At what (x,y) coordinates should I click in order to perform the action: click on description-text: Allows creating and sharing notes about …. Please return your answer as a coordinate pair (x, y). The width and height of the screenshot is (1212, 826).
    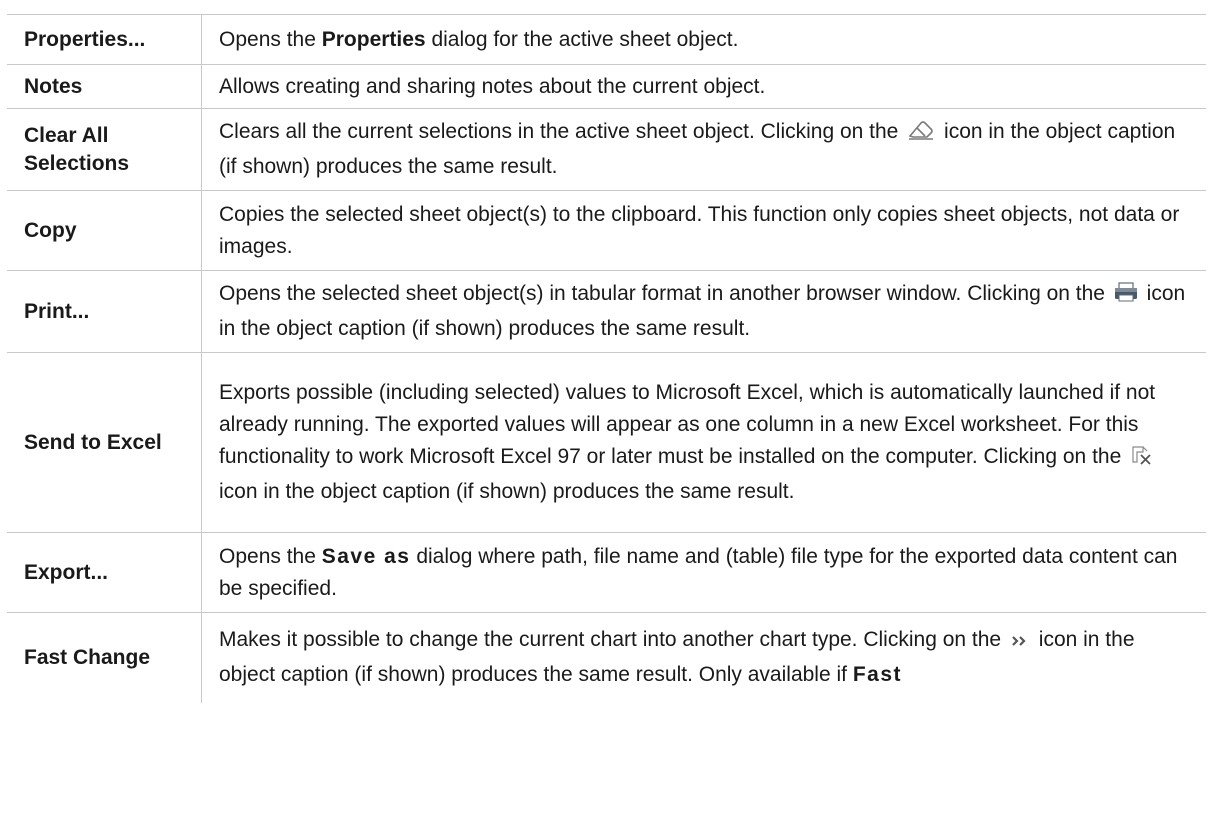
    Looking at the image, I should click on (492, 86).